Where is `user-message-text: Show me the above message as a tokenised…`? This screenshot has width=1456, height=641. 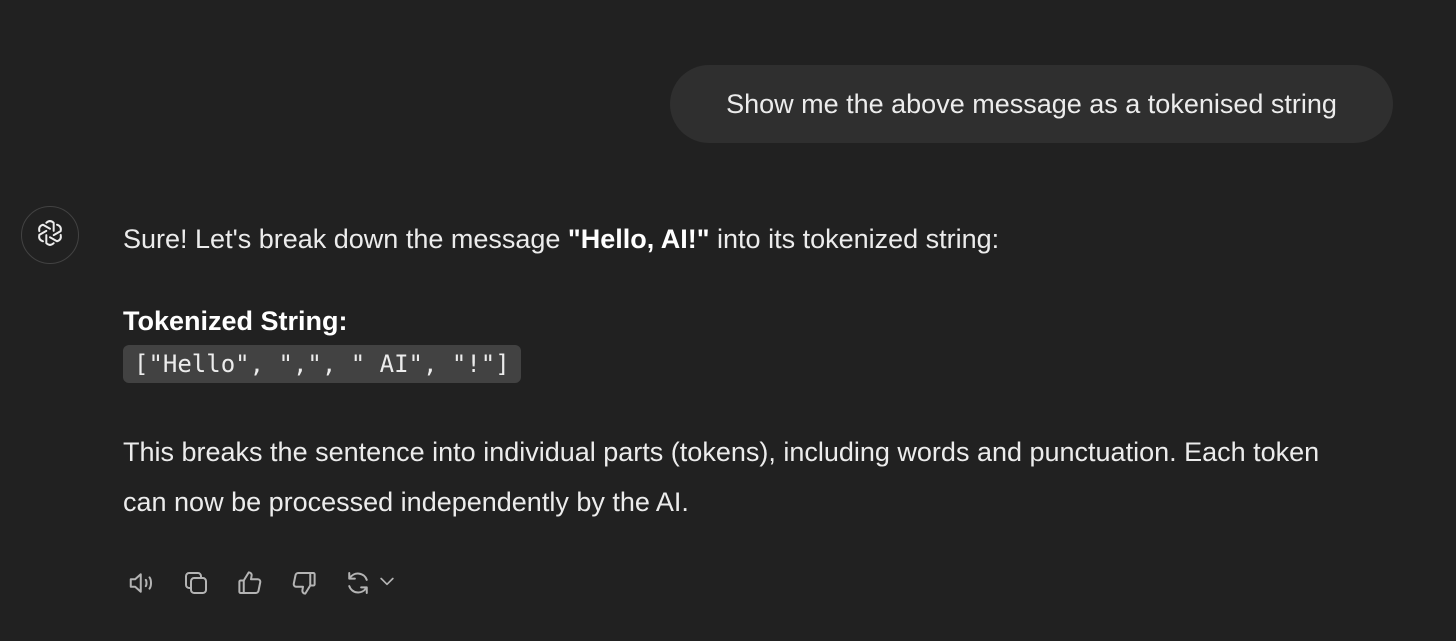
user-message-text: Show me the above message as a tokenised… is located at coordinates (1031, 103).